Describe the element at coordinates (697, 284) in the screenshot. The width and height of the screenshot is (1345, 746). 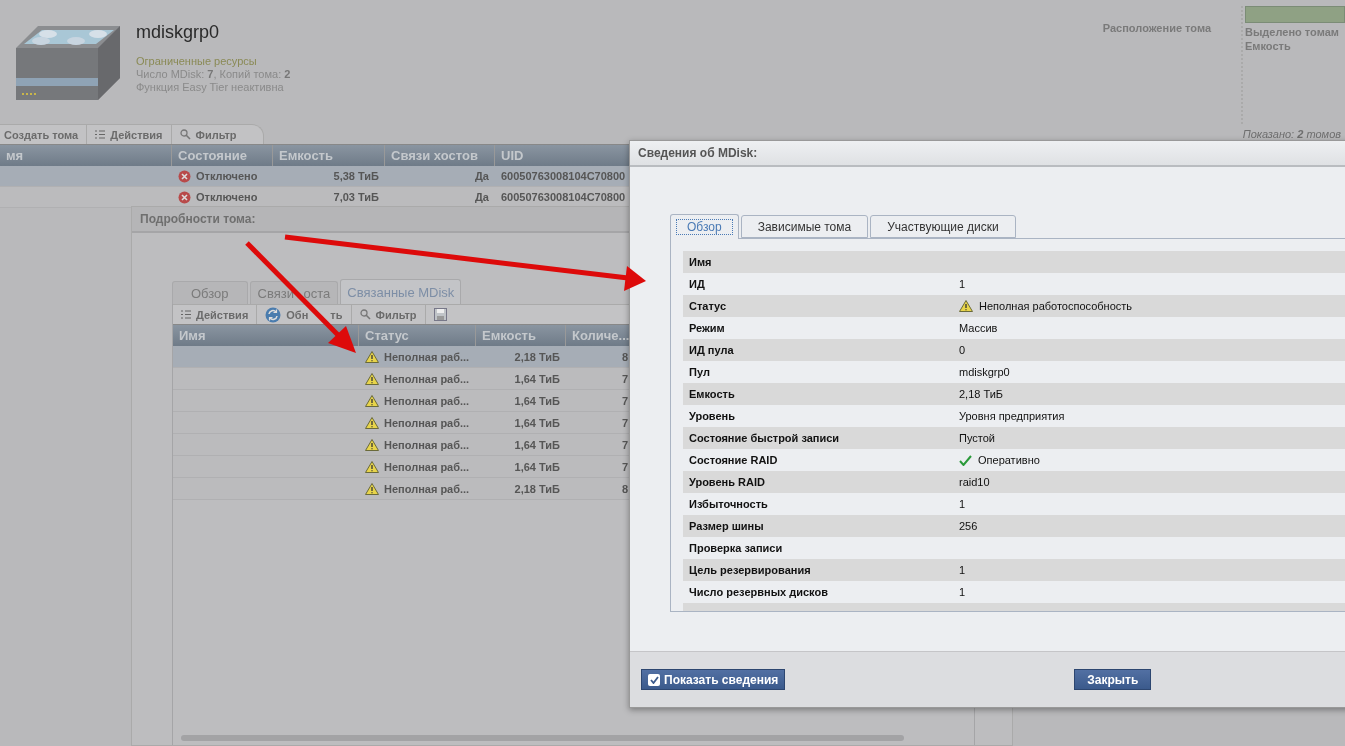
I see `property-label: ИД` at that location.